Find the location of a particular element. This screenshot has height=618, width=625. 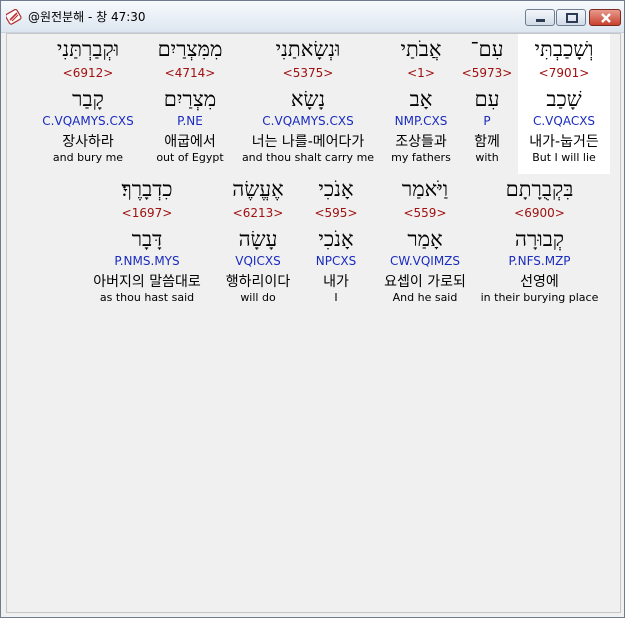

maximize-button is located at coordinates (571, 17).